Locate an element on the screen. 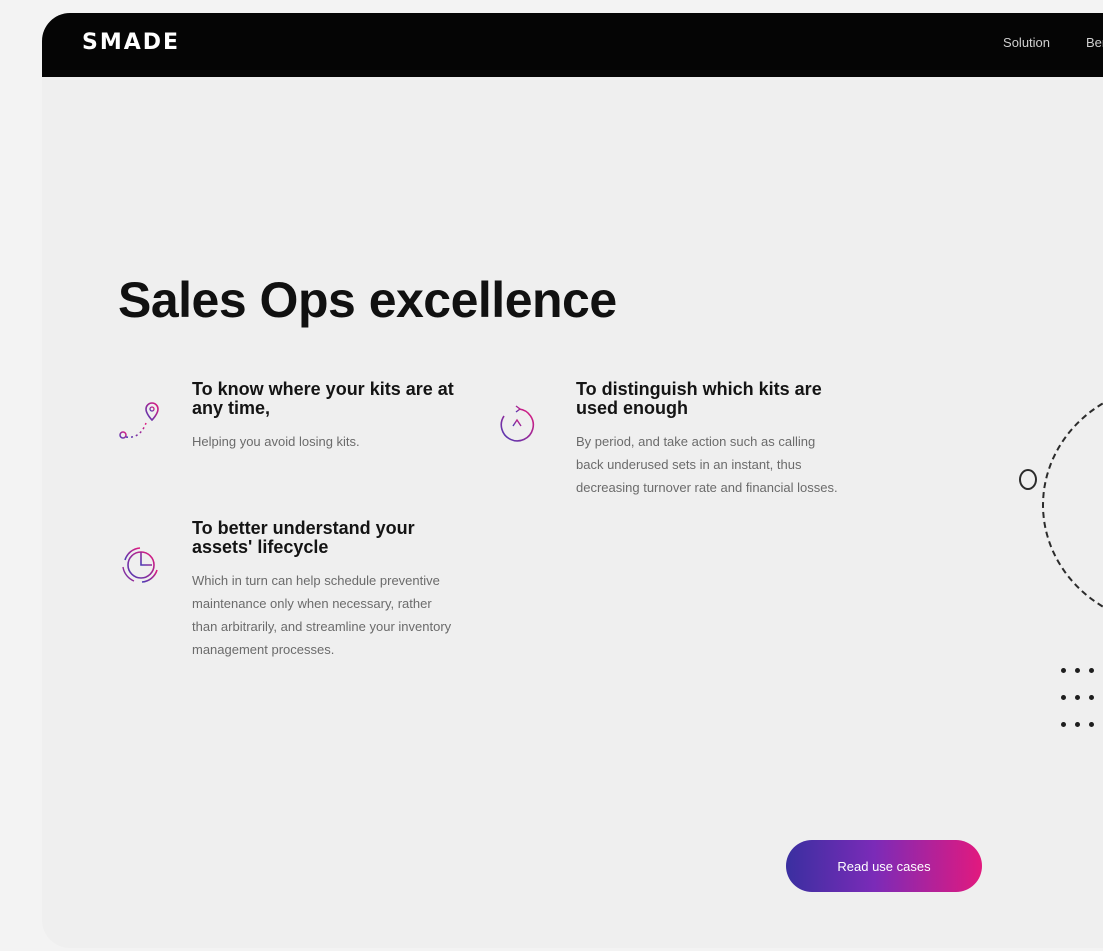 This screenshot has height=951, width=1103. feature-title: To know where your kits are at any time, is located at coordinates (323, 398).